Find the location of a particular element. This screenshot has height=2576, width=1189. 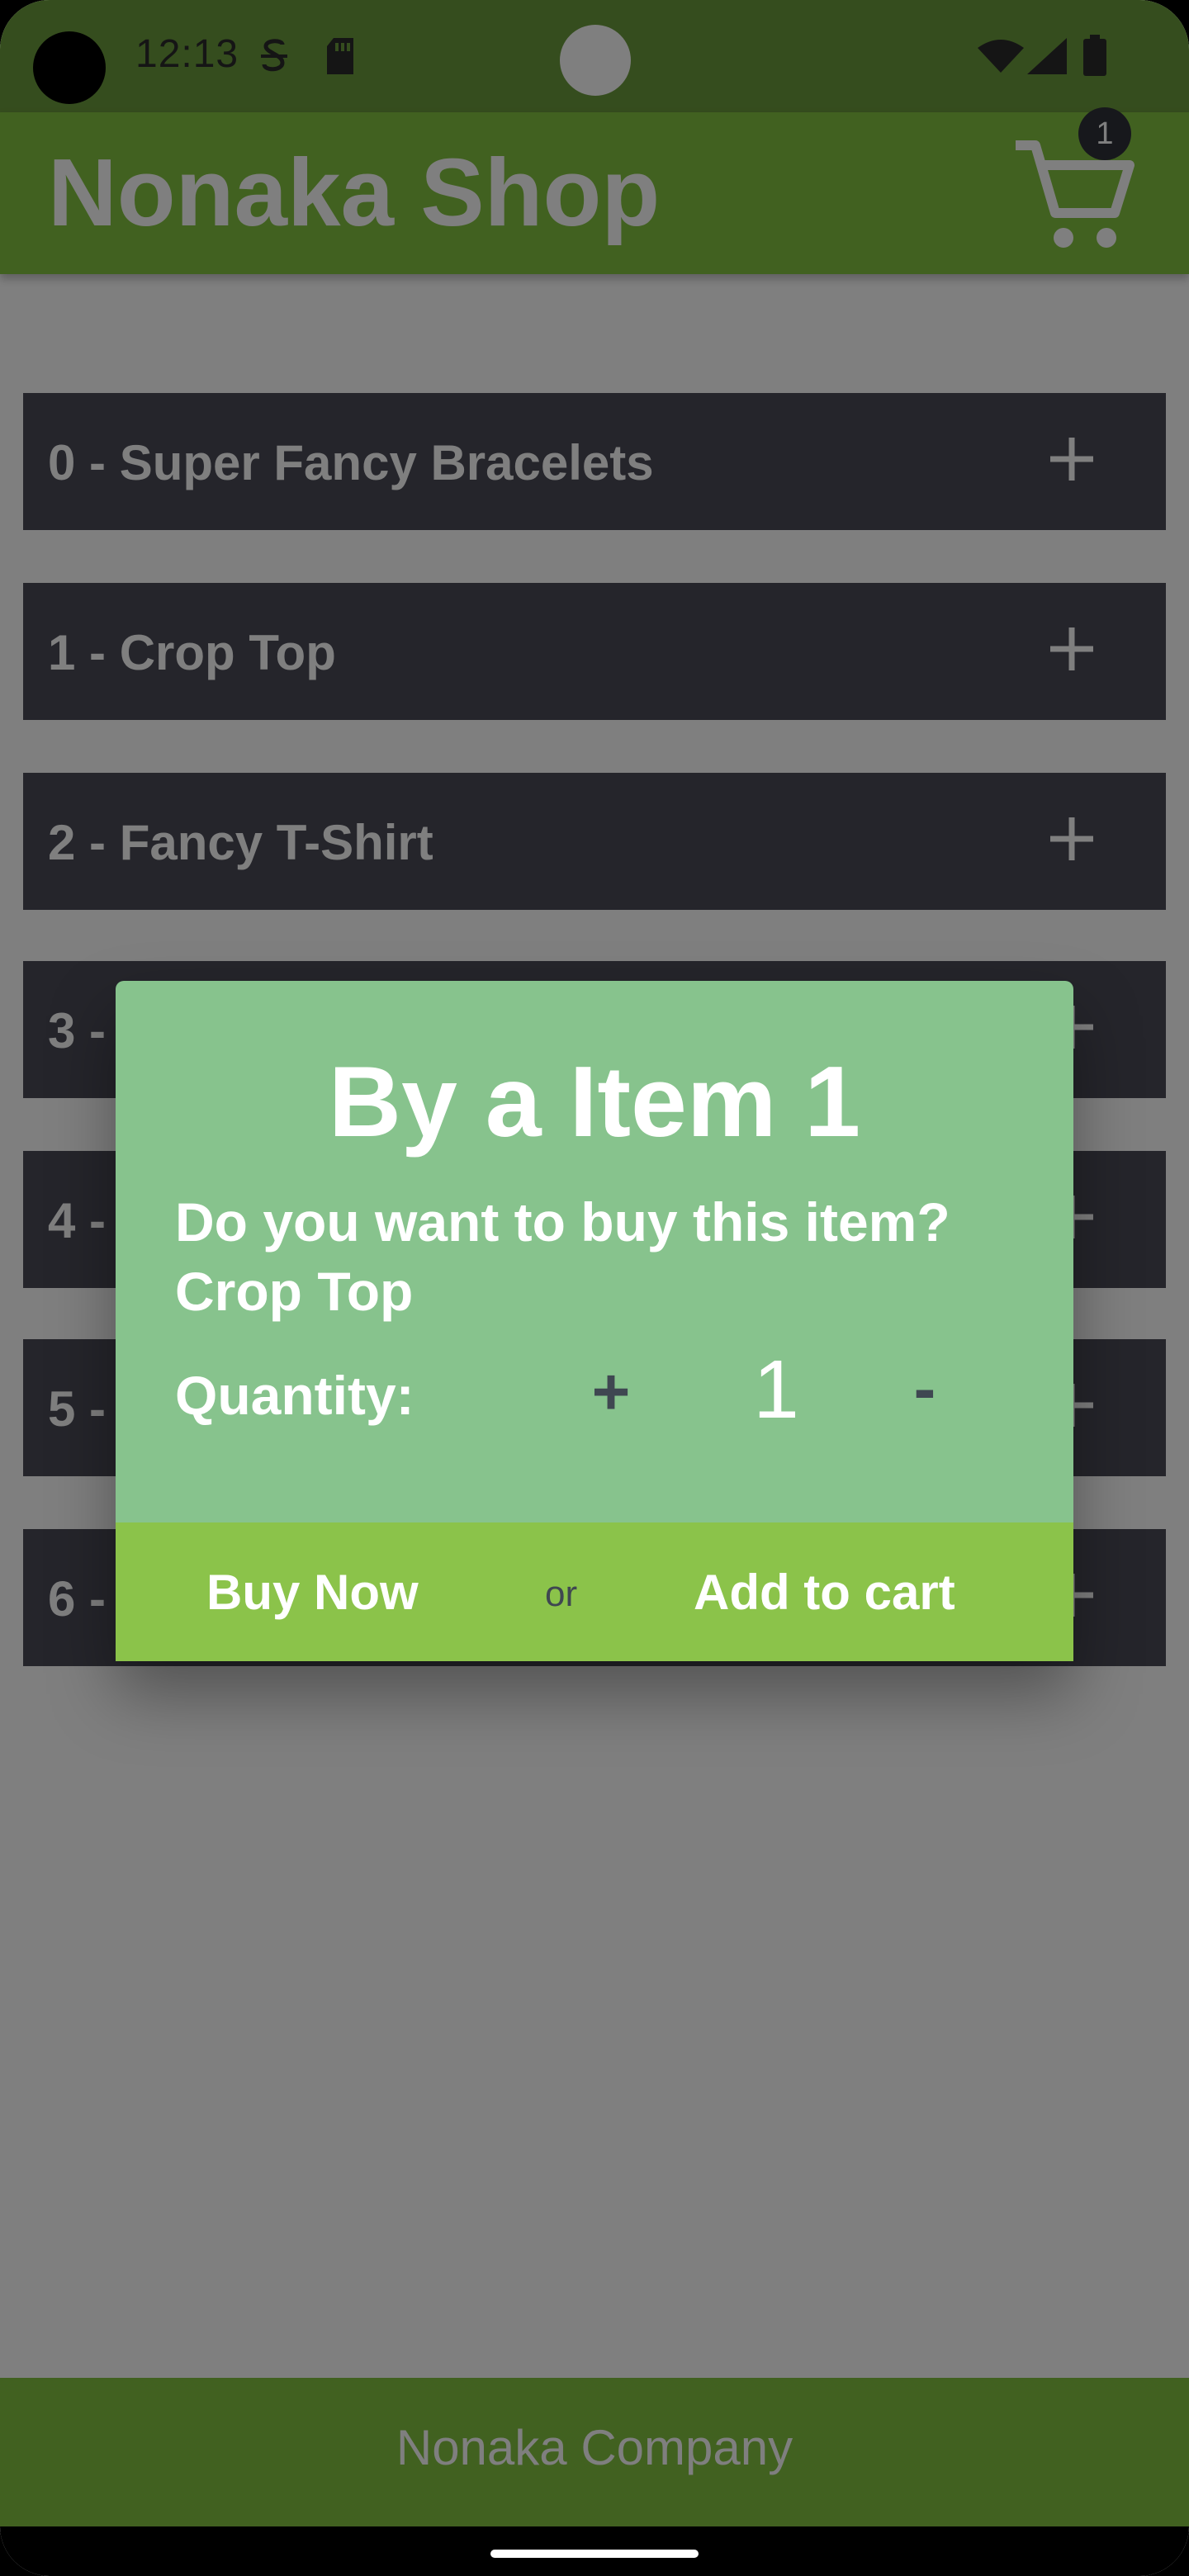

or-separator: or is located at coordinates (561, 1594).